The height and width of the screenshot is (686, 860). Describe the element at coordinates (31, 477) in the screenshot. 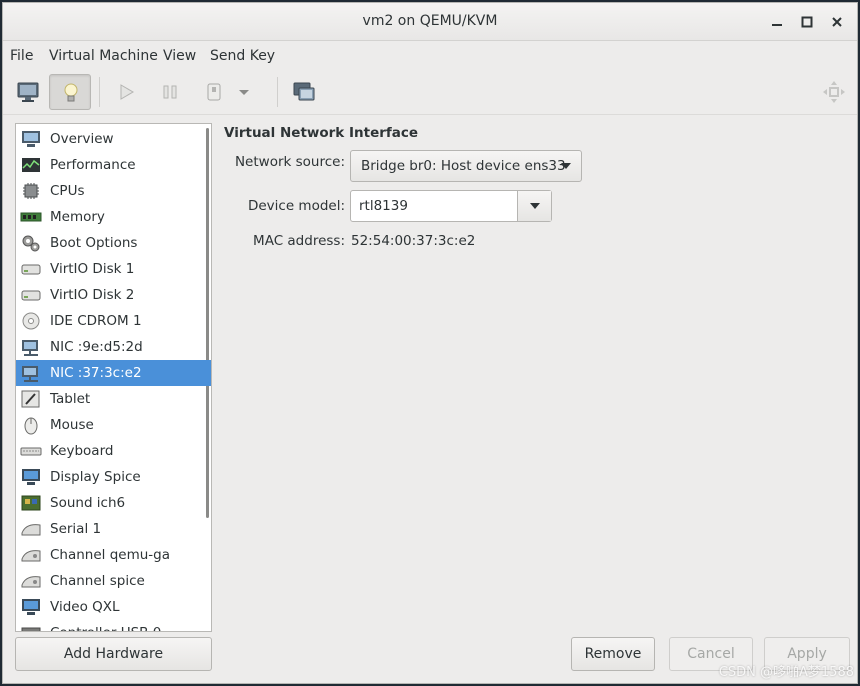

I see `display-icon` at that location.